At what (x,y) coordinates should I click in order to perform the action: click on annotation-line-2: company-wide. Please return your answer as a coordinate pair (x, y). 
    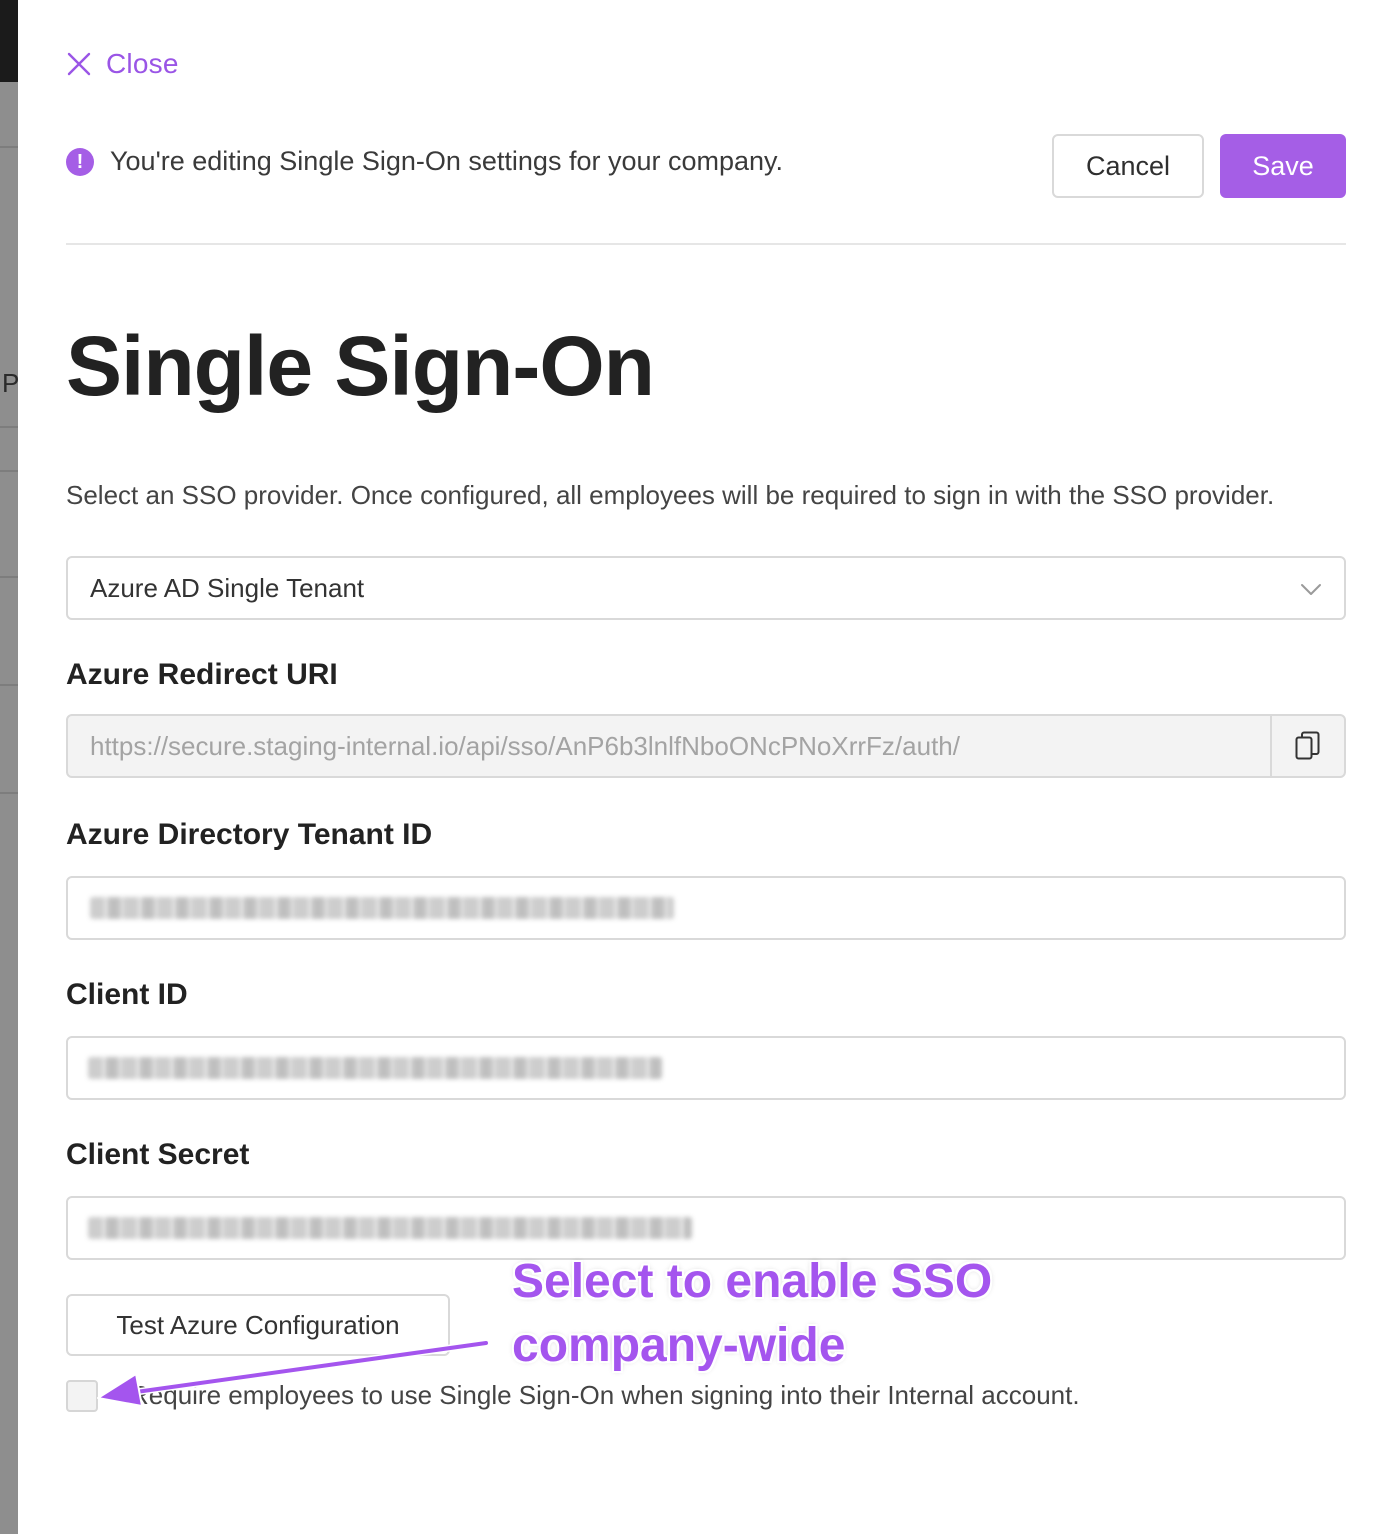
    Looking at the image, I should click on (679, 1345).